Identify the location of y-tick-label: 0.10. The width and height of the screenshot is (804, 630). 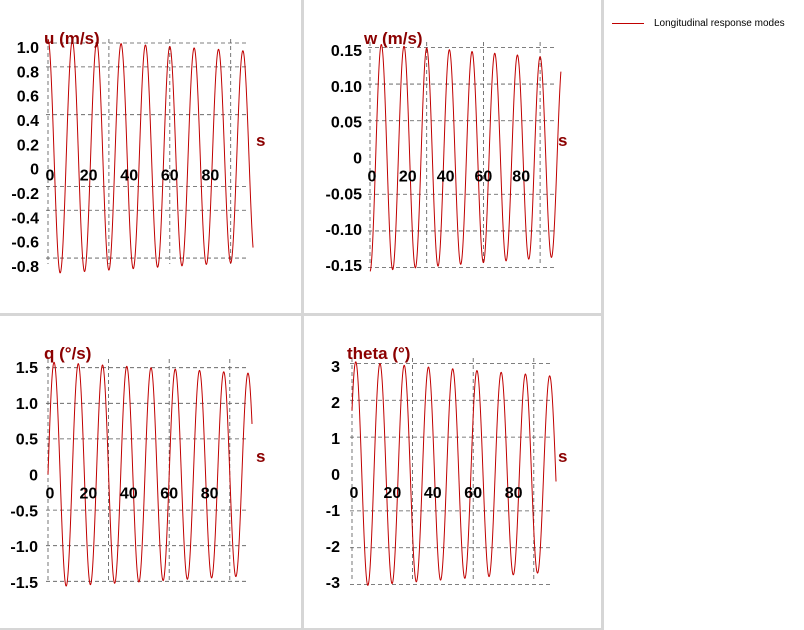
(346, 87).